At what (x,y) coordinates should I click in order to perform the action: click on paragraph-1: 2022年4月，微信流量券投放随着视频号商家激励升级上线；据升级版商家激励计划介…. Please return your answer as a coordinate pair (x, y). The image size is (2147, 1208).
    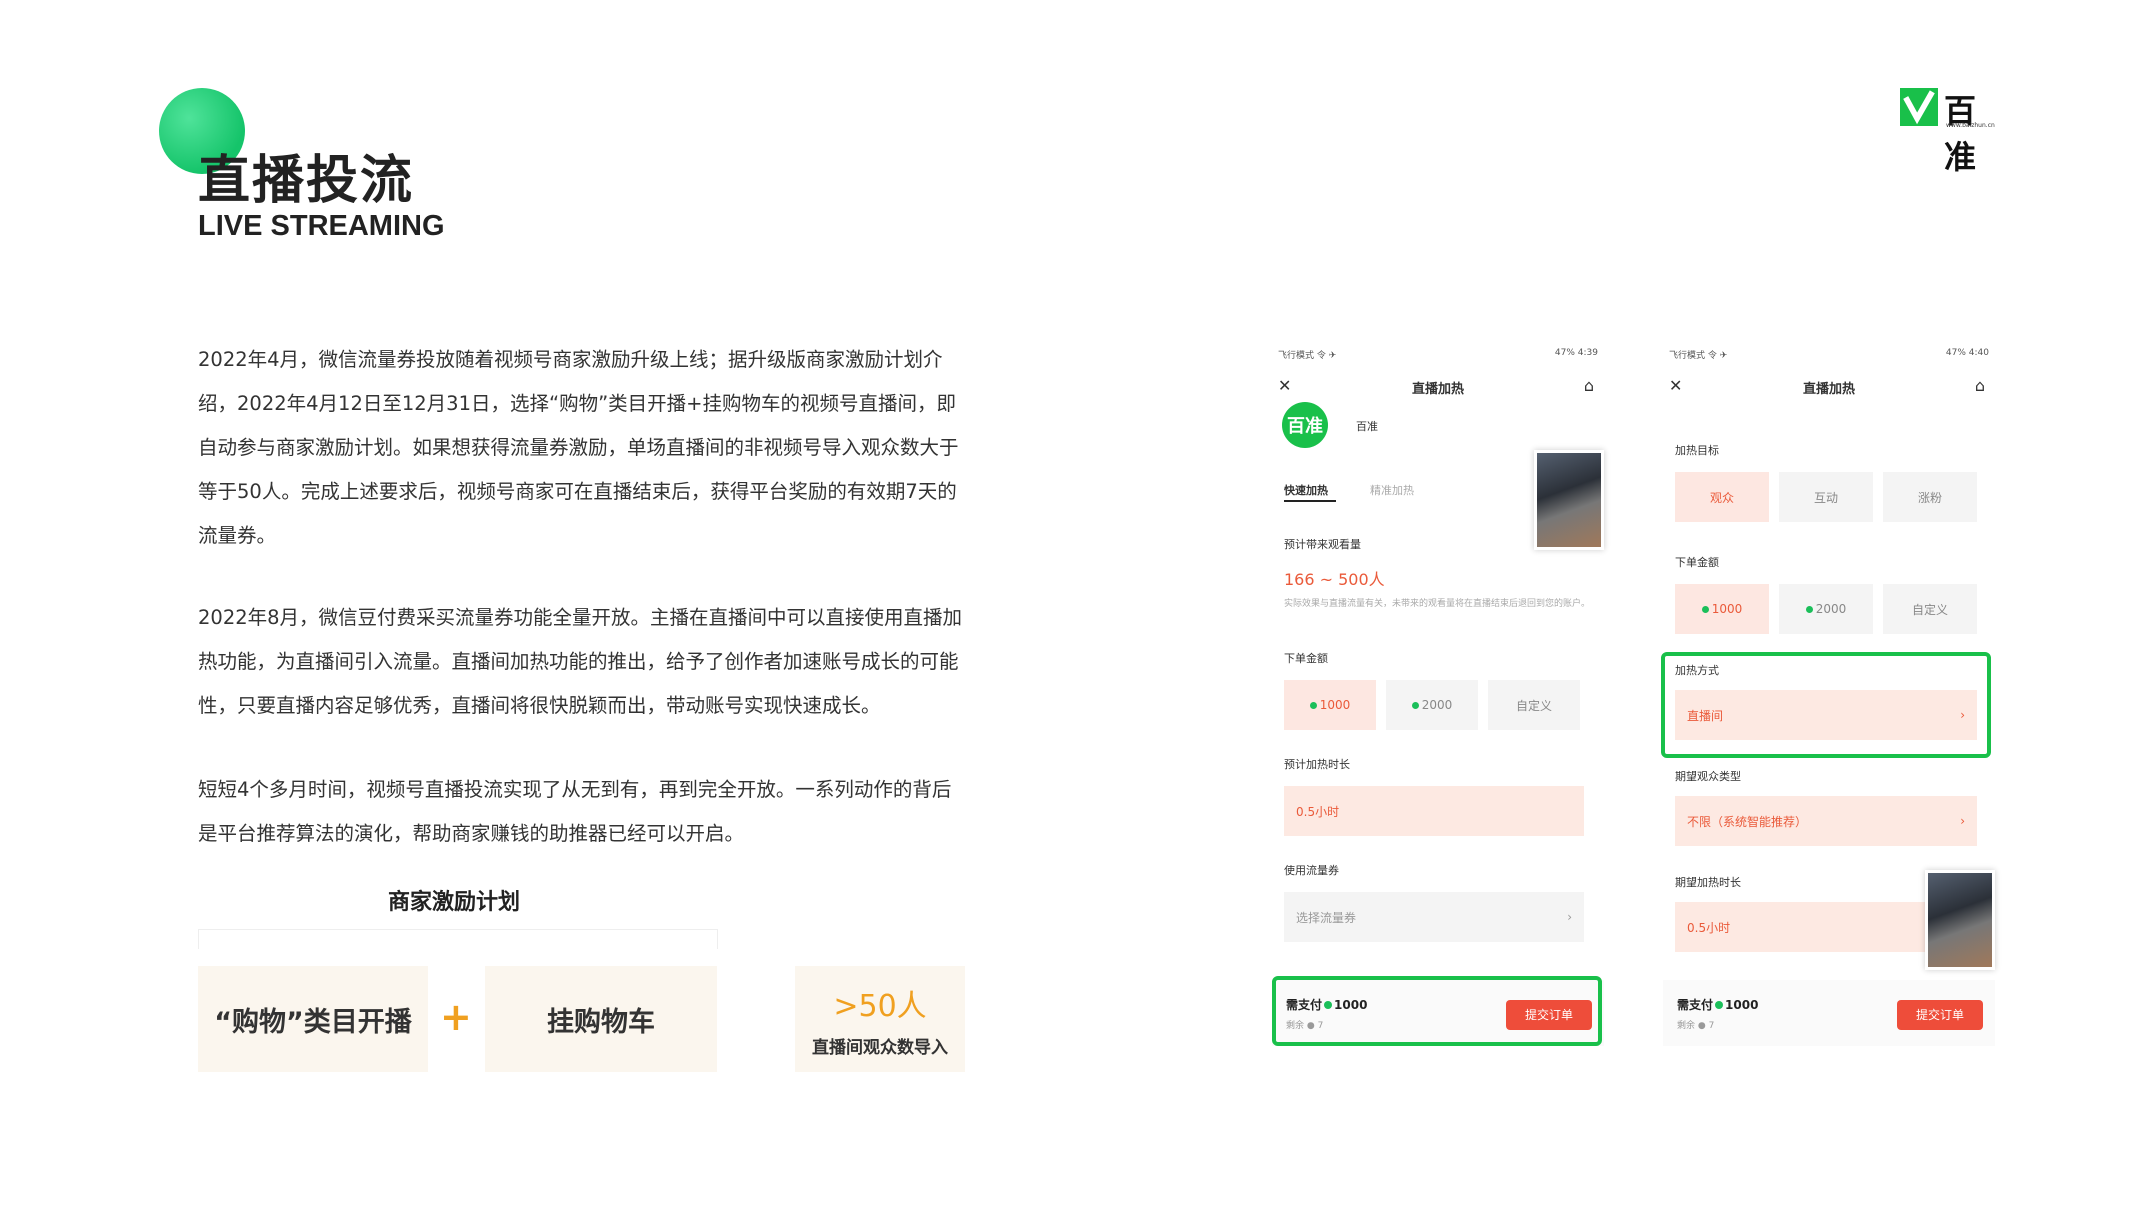
    Looking at the image, I should click on (578, 447).